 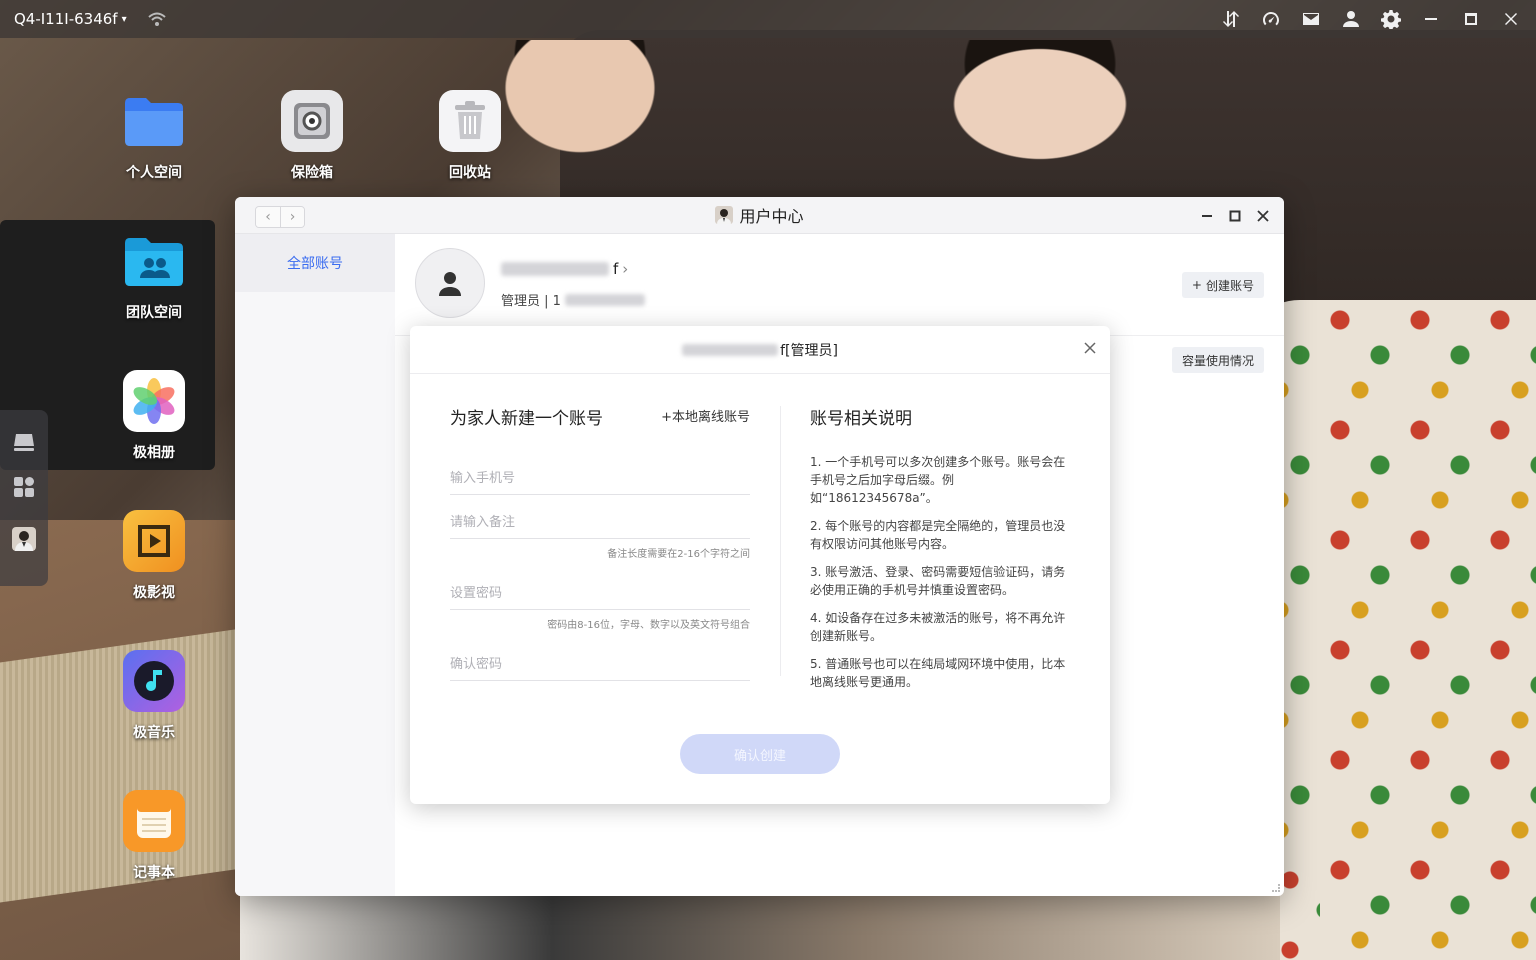 I want to click on info-item: 3. 账号激活、登录、密码需要短信验证码，请务必使用正确的手机号并慎重设置密码。, so click(x=938, y=581).